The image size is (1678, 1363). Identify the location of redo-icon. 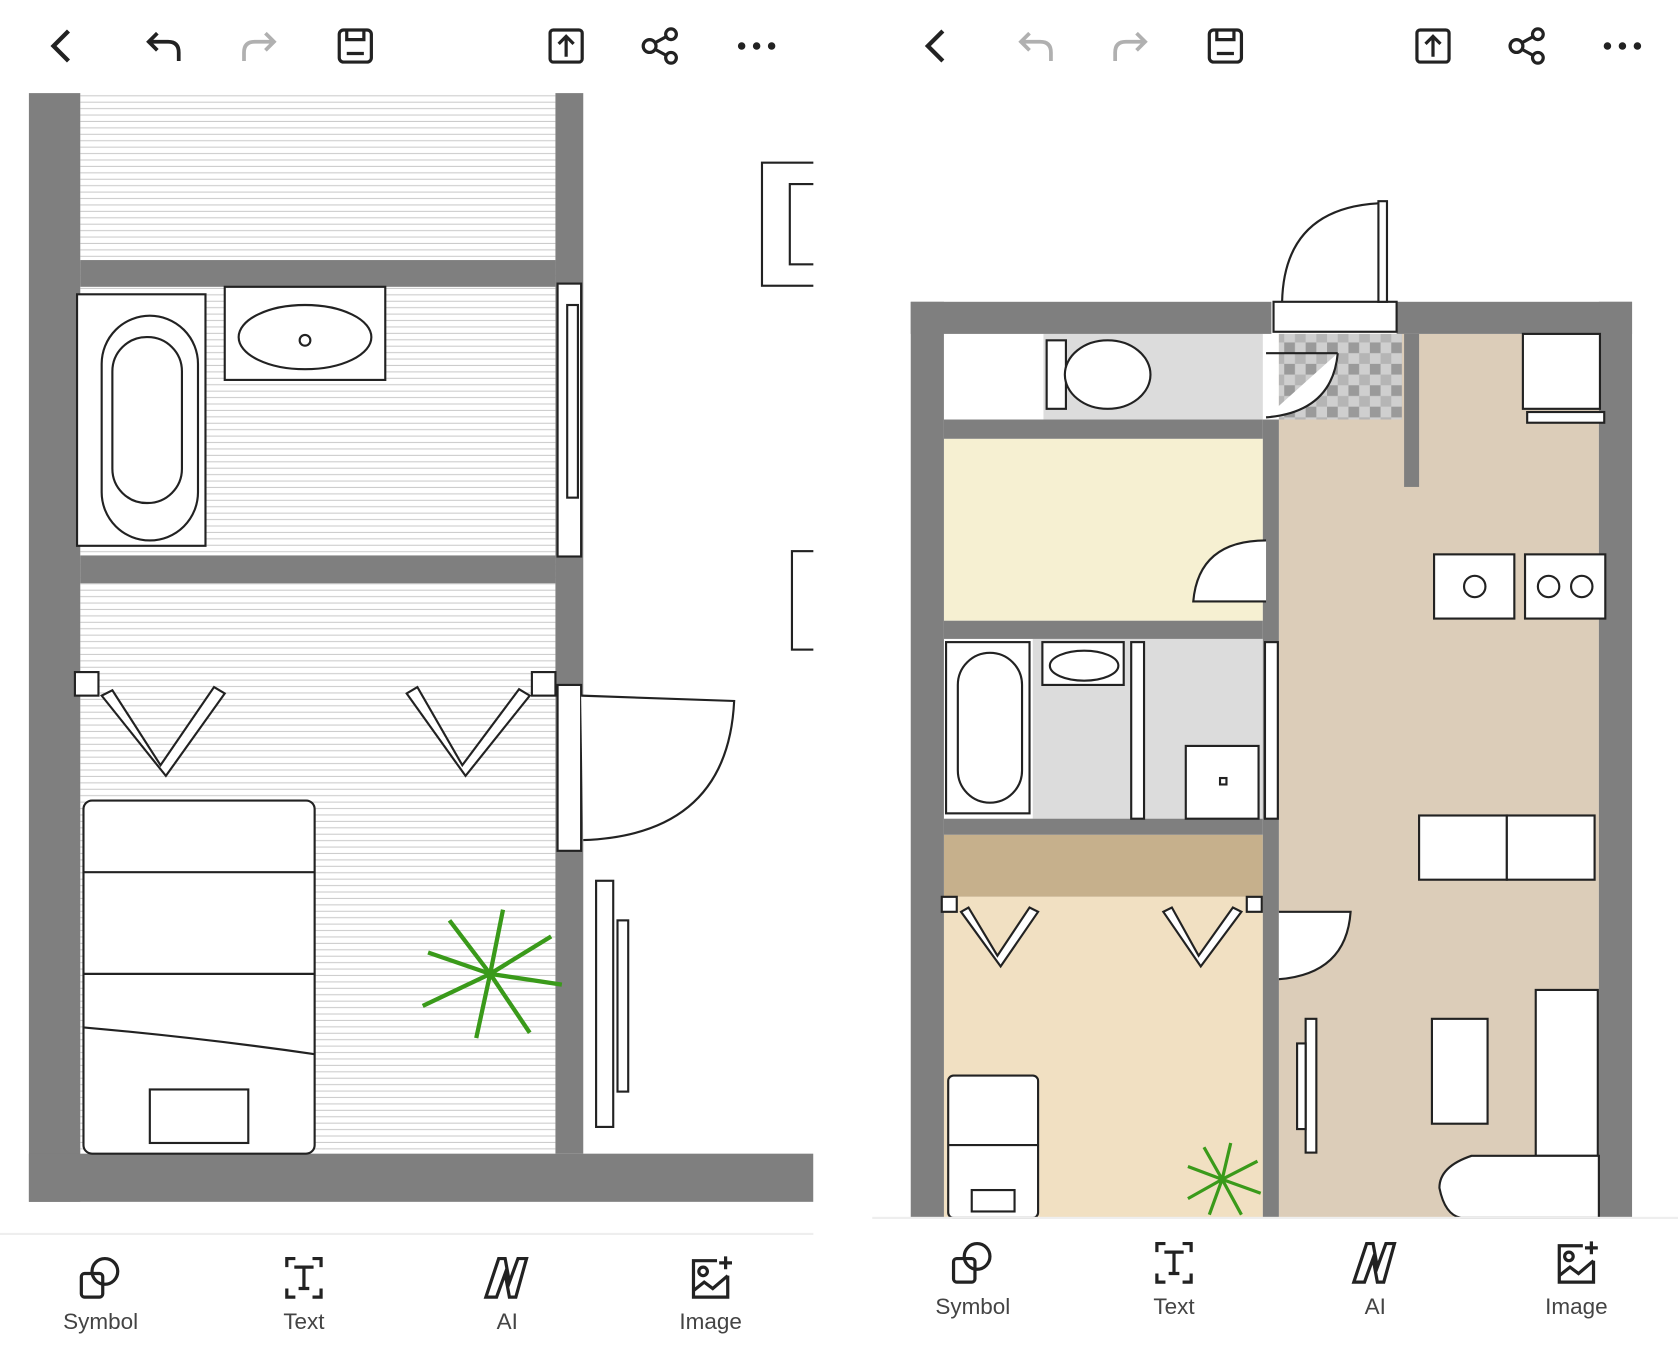
(1130, 46).